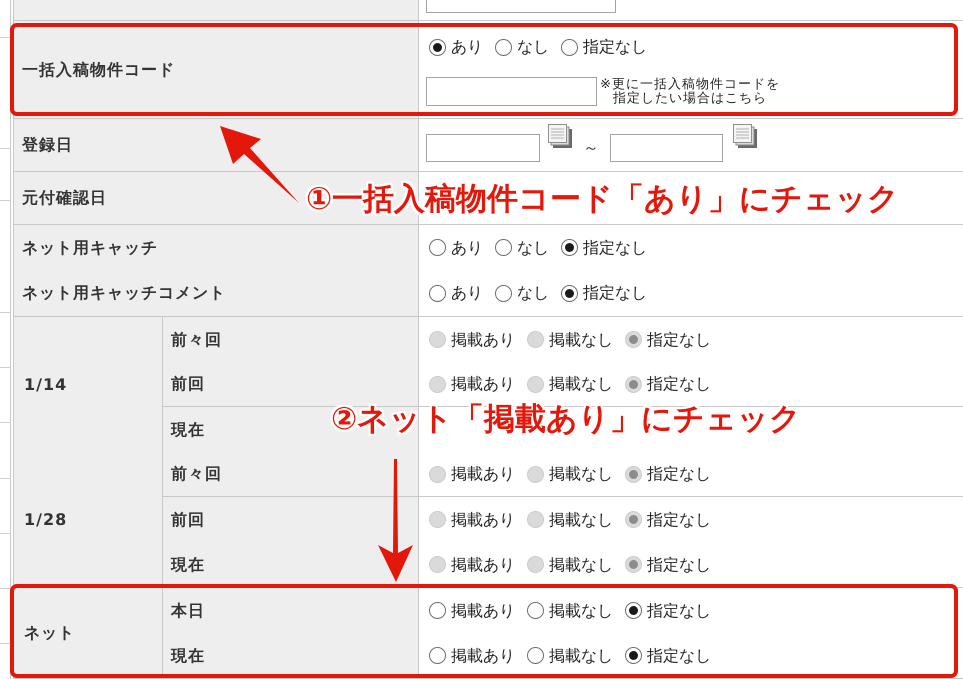  I want to click on field-label: ネット用キャッチコメント, so click(124, 293).